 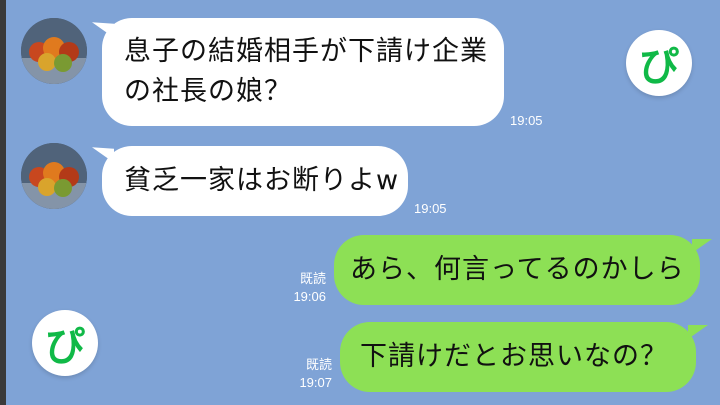 I want to click on message-line: あら、何言ってるのかしら, so click(x=517, y=269).